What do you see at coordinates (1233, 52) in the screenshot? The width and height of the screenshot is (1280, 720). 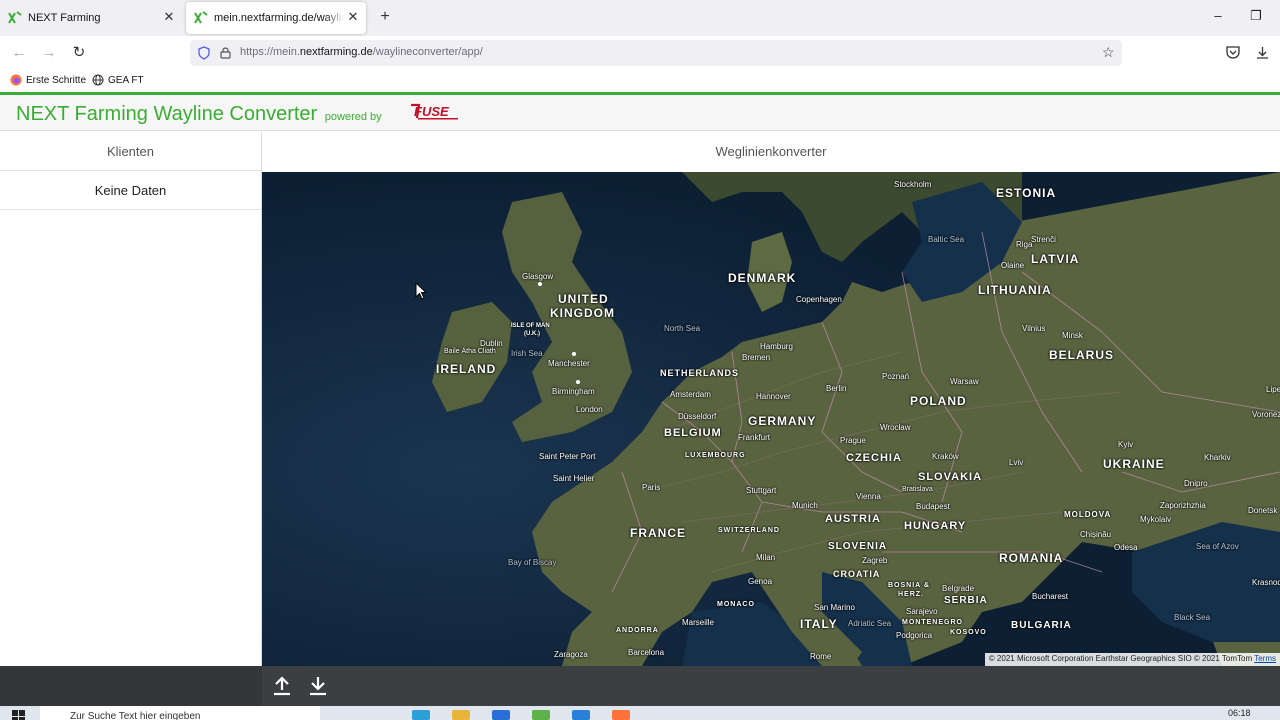 I see `pocket-icon` at bounding box center [1233, 52].